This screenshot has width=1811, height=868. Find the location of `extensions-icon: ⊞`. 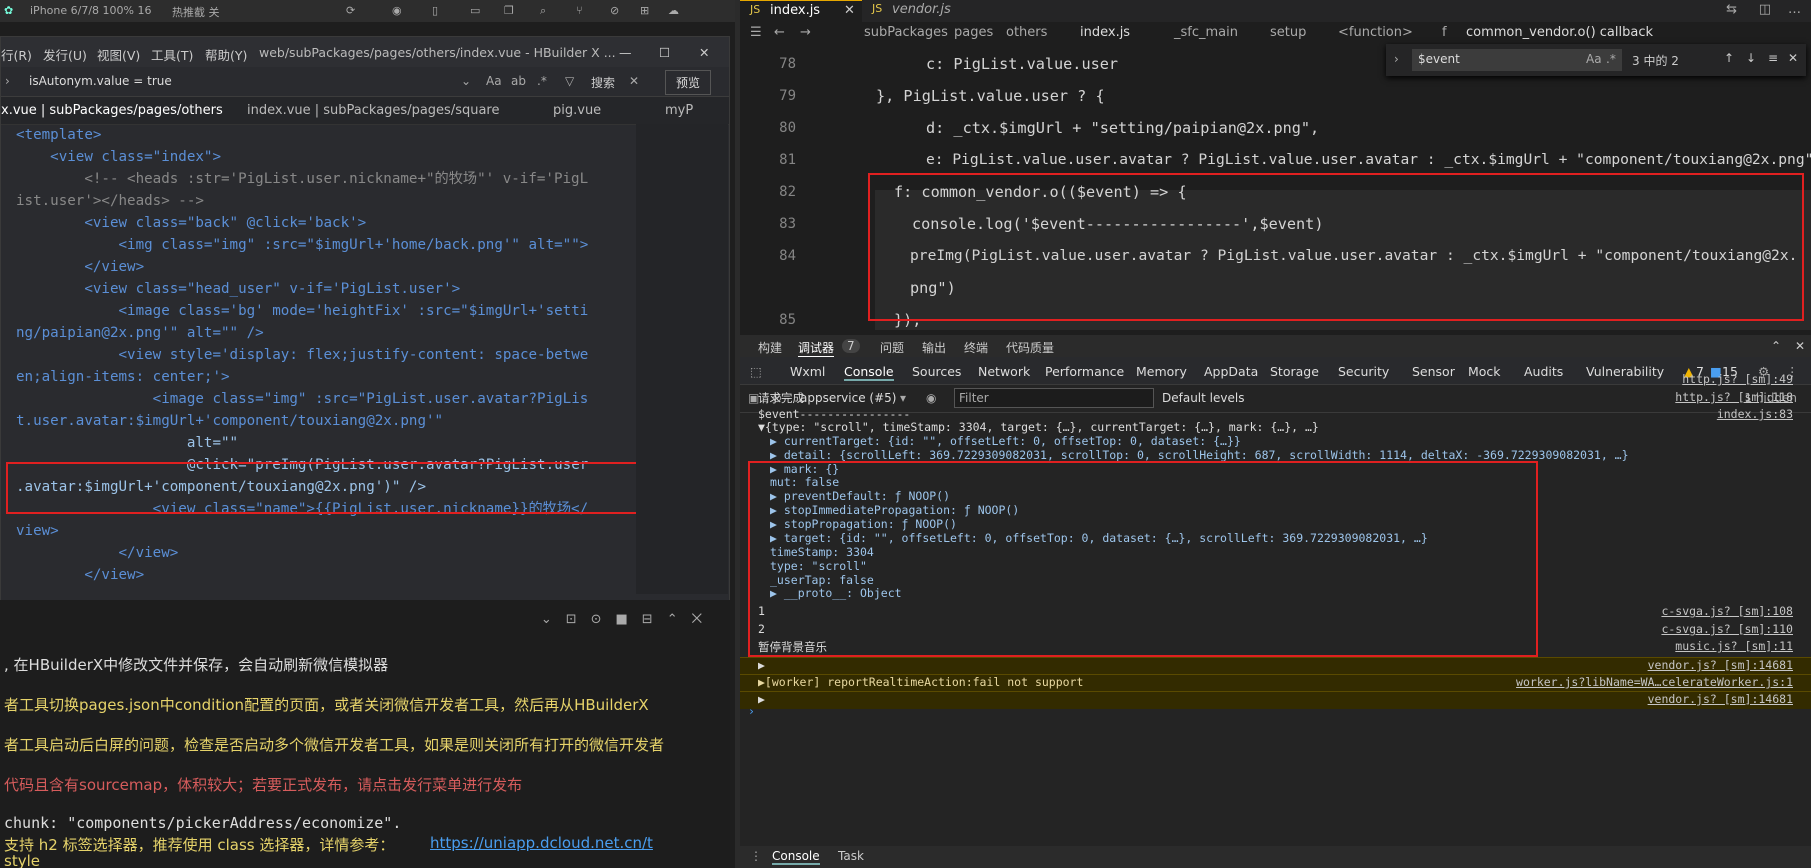

extensions-icon: ⊞ is located at coordinates (644, 10).